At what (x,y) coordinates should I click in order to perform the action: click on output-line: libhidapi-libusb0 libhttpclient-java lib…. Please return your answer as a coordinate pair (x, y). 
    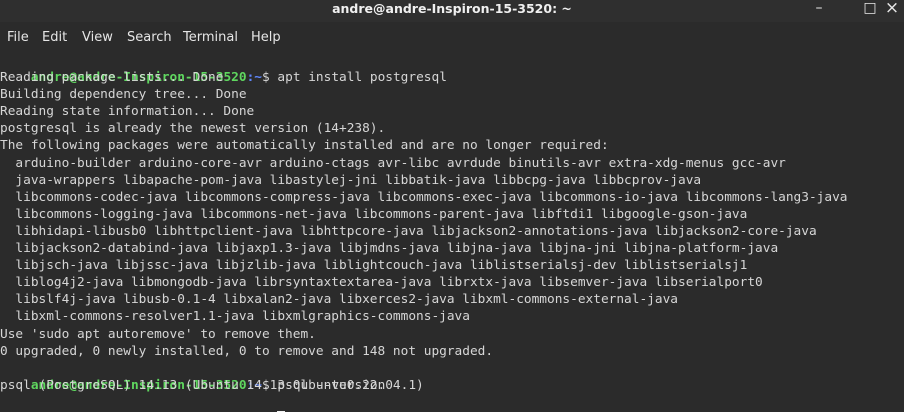
    Looking at the image, I should click on (408, 231).